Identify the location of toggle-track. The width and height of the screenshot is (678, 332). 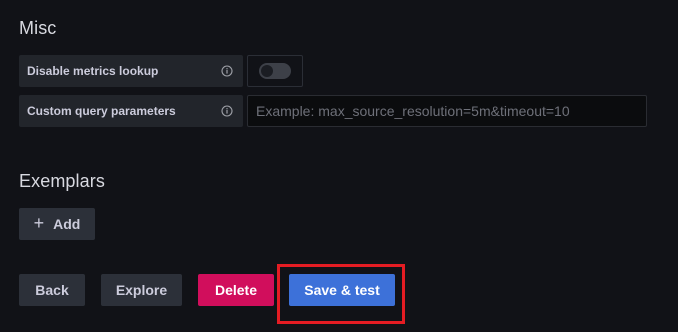
(275, 71).